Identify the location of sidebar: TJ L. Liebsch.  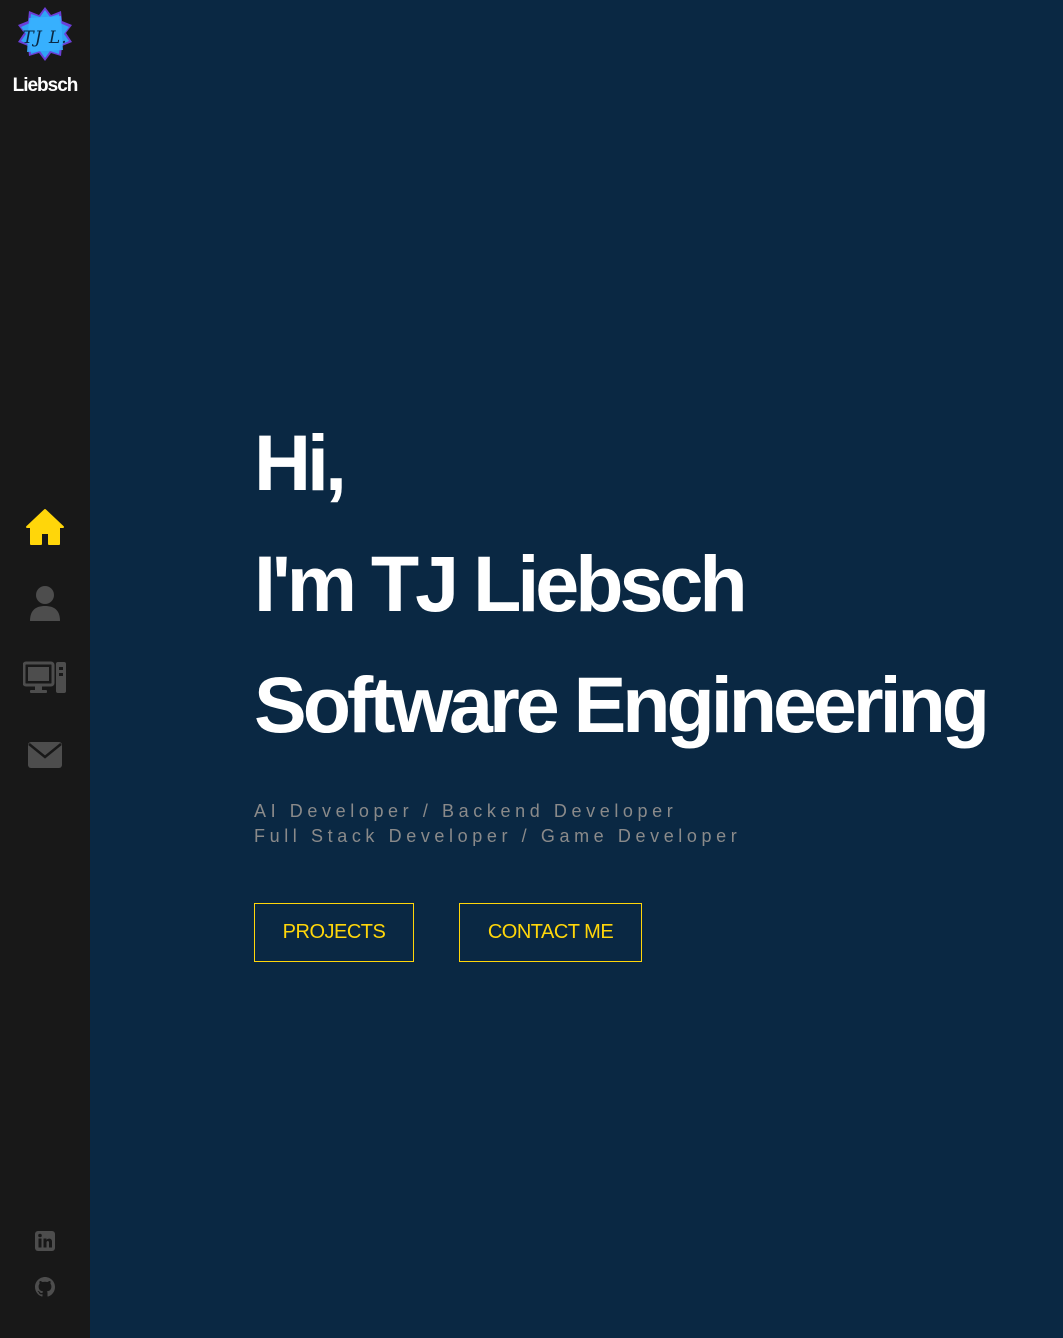
(45, 669).